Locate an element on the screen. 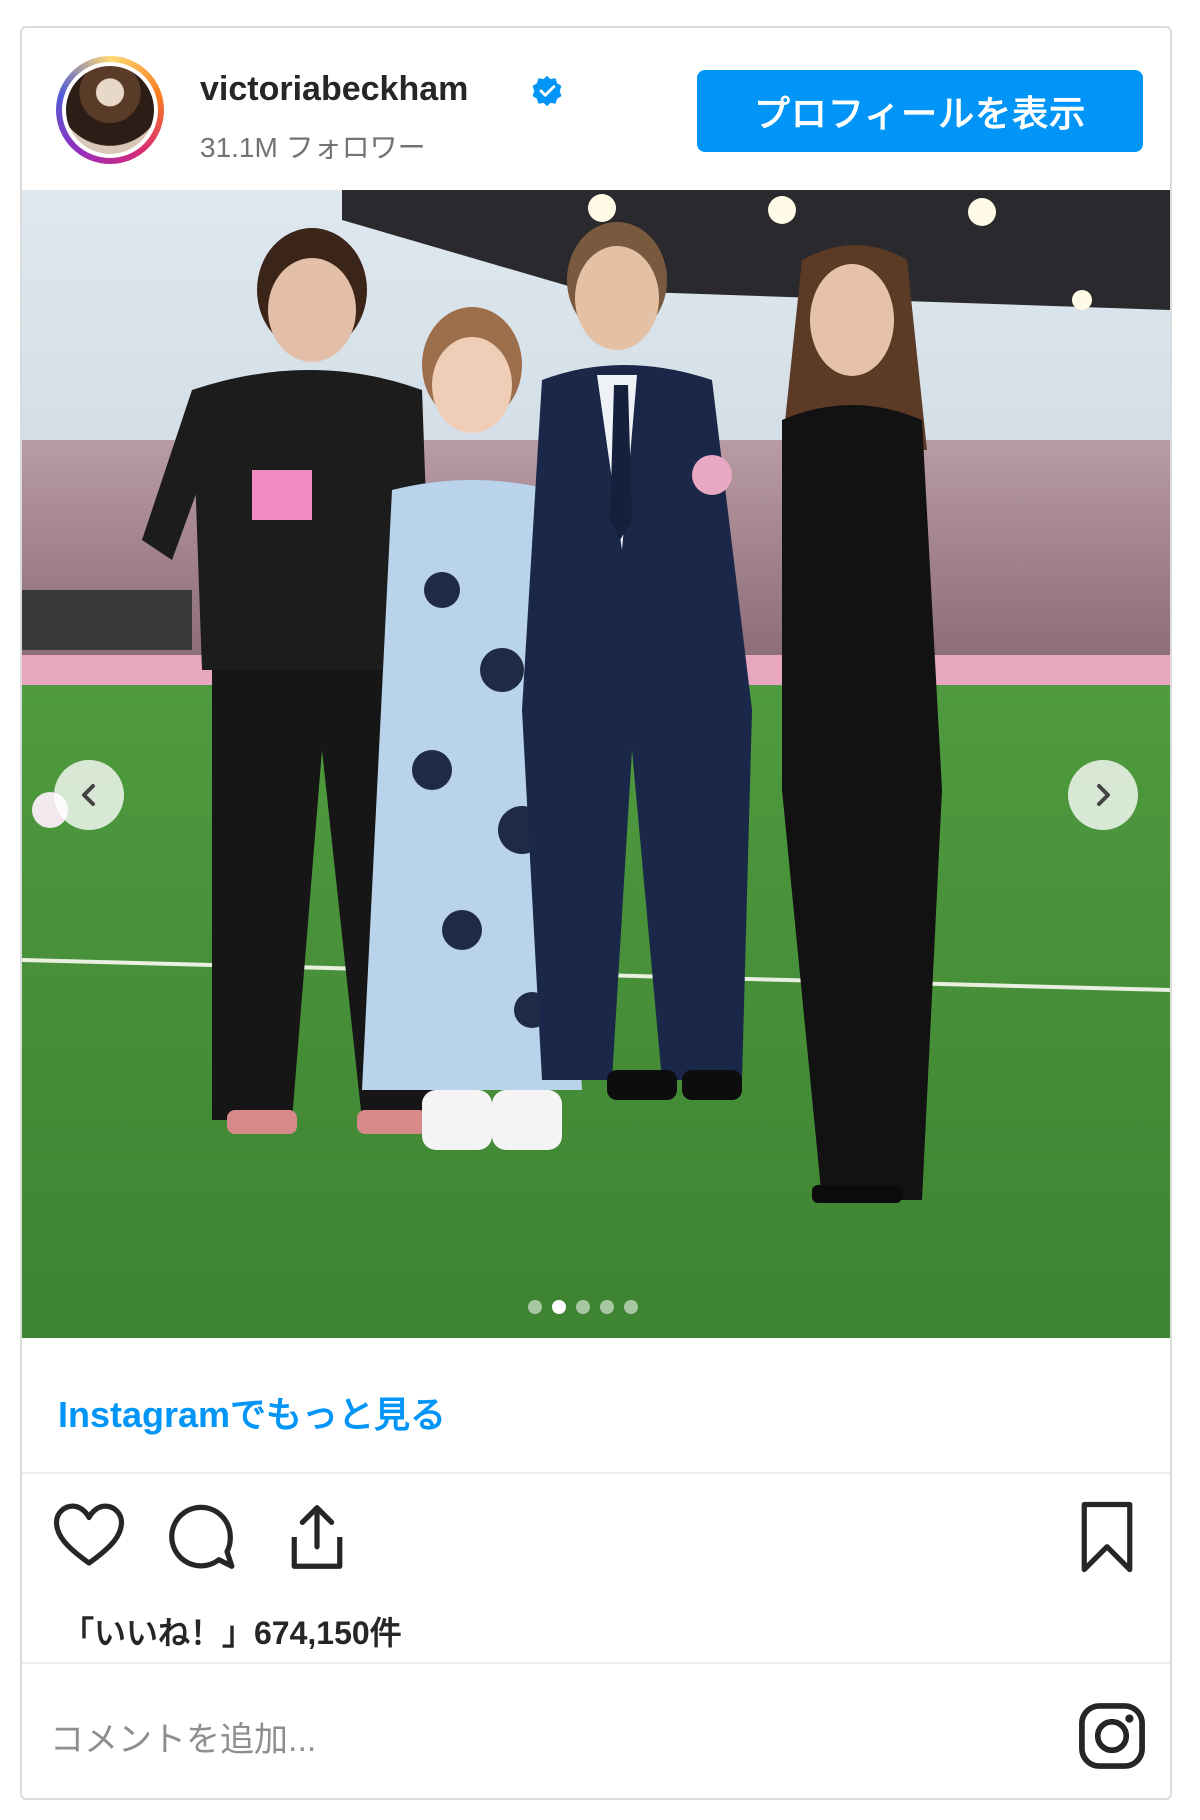 This screenshot has width=1200, height=1820. profile-avatar-ring is located at coordinates (110, 110).